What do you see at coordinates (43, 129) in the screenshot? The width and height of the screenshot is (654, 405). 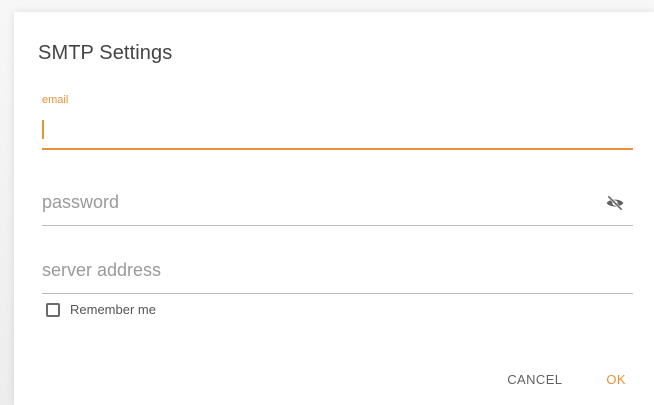 I see `text-caret` at bounding box center [43, 129].